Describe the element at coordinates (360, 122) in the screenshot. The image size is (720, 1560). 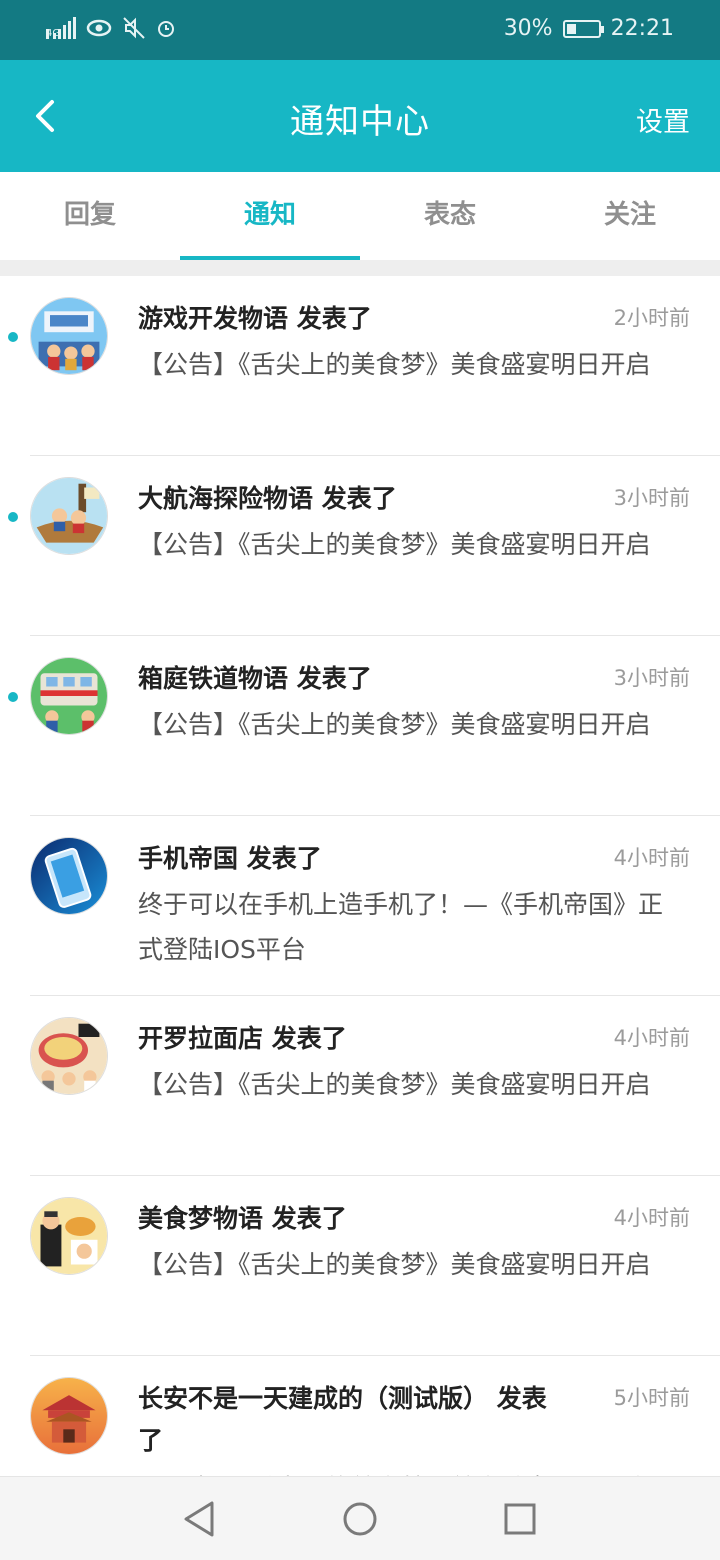
I see `page-title: 通知中心` at that location.